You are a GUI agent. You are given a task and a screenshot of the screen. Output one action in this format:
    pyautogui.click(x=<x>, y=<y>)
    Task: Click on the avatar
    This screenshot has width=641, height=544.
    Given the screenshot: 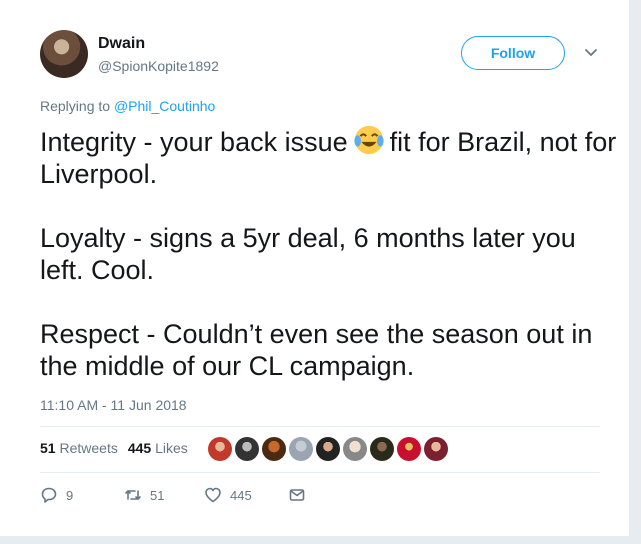 What is the action you would take?
    pyautogui.click(x=64, y=54)
    